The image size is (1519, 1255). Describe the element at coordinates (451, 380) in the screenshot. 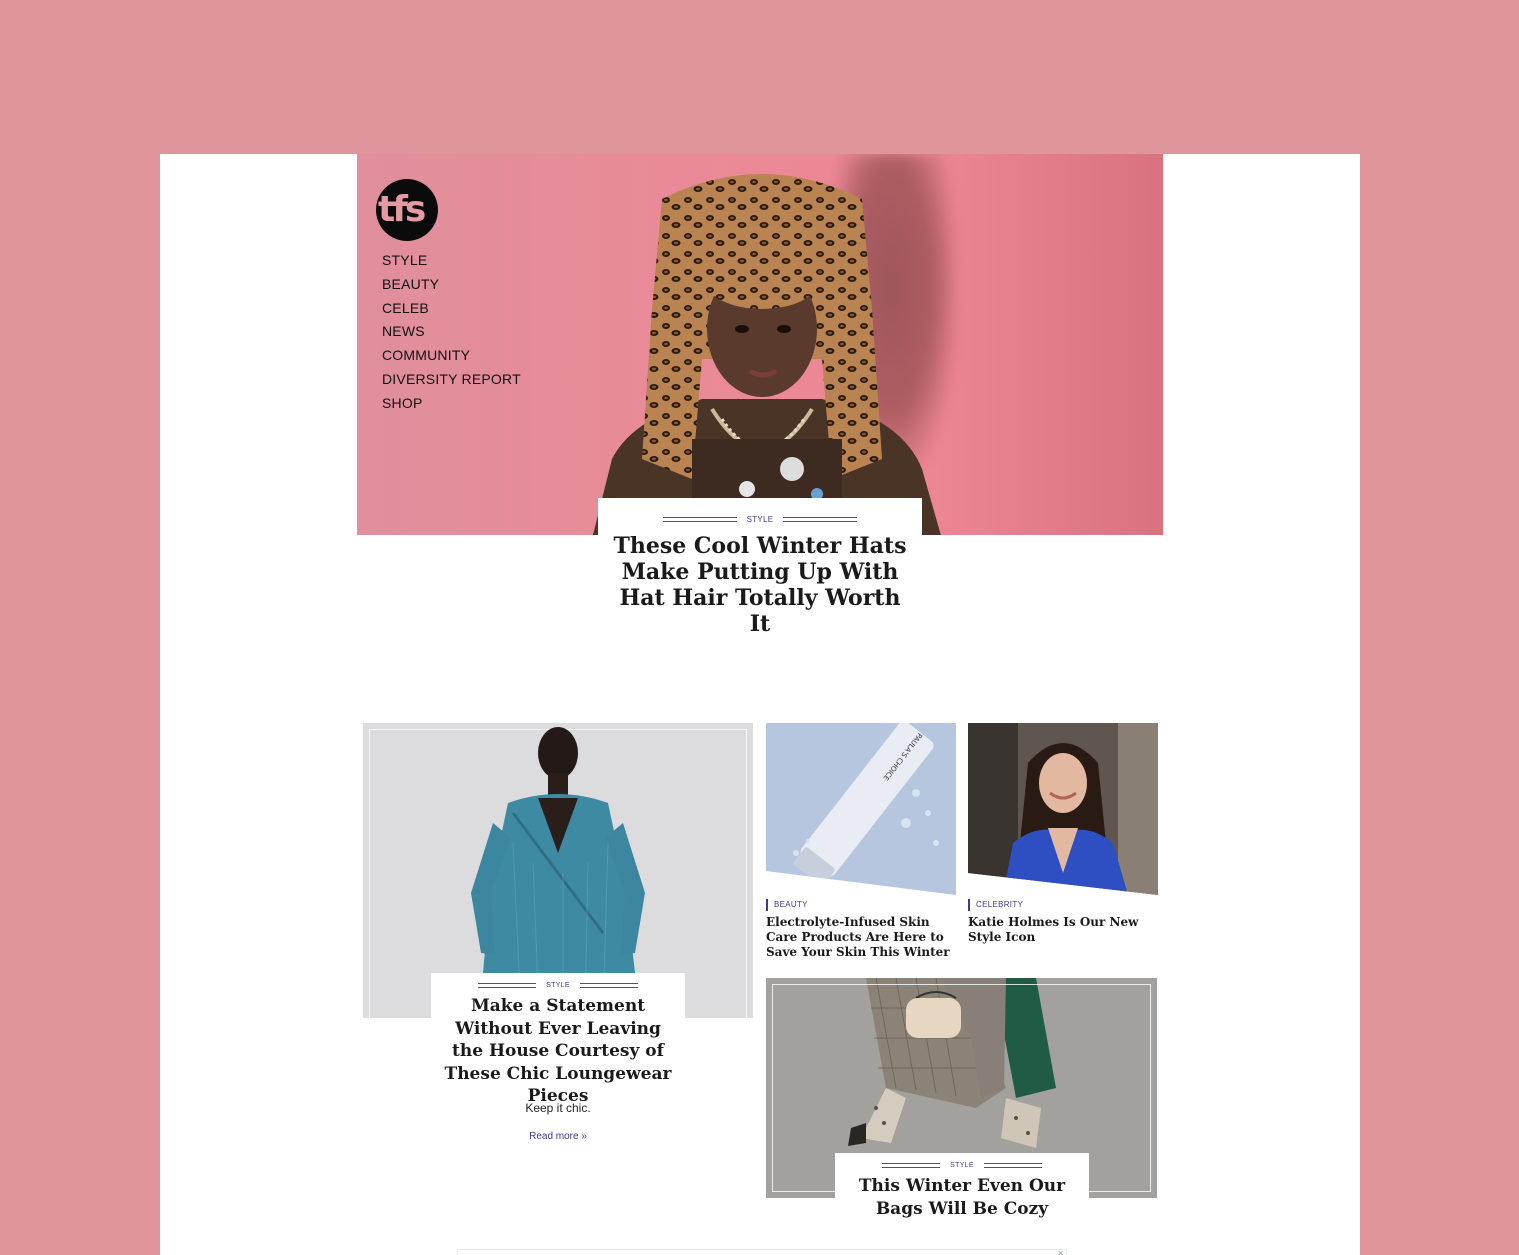

I see `nav-item-diversity-report: DIVERSITY REPORT` at that location.